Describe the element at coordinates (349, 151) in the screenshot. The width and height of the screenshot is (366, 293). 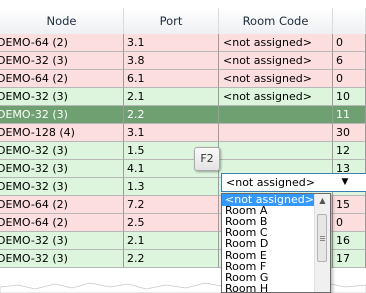
I see `extra-cell: 12` at that location.